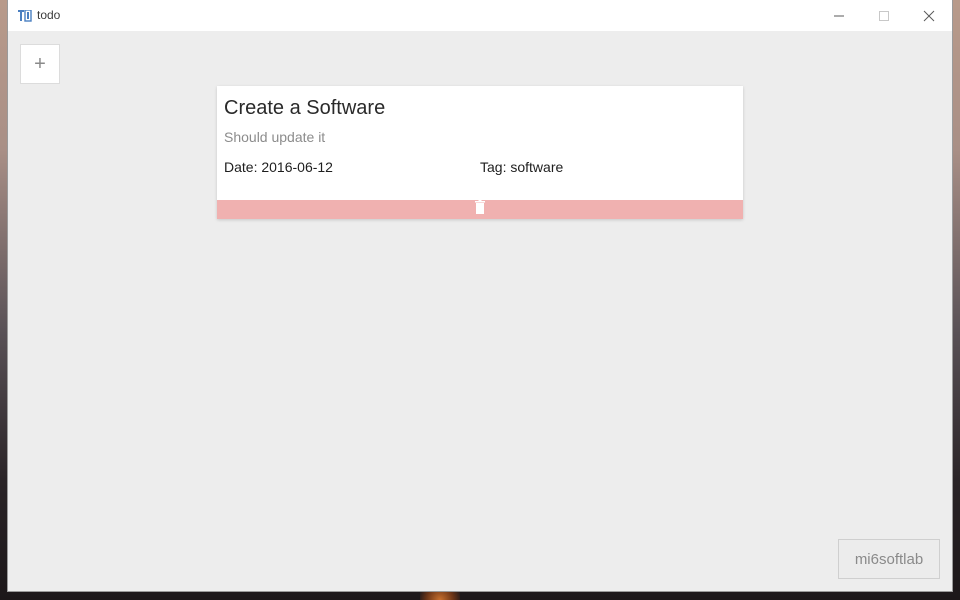 The height and width of the screenshot is (600, 960). I want to click on maximize-icon, so click(884, 16).